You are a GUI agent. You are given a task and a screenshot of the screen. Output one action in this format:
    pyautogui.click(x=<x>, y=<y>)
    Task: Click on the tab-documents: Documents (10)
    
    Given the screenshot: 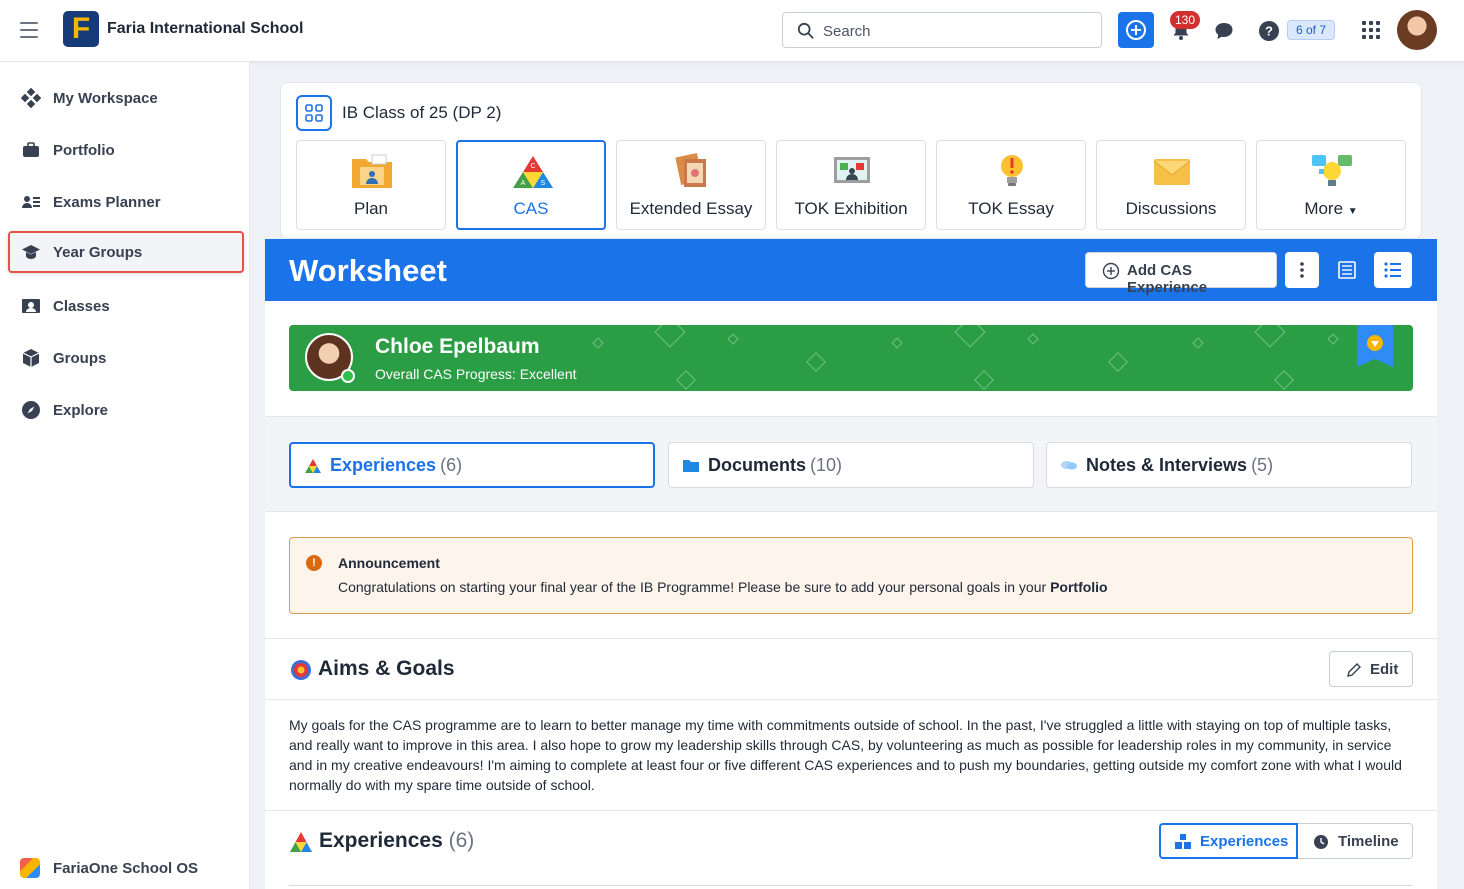 What is the action you would take?
    pyautogui.click(x=851, y=465)
    